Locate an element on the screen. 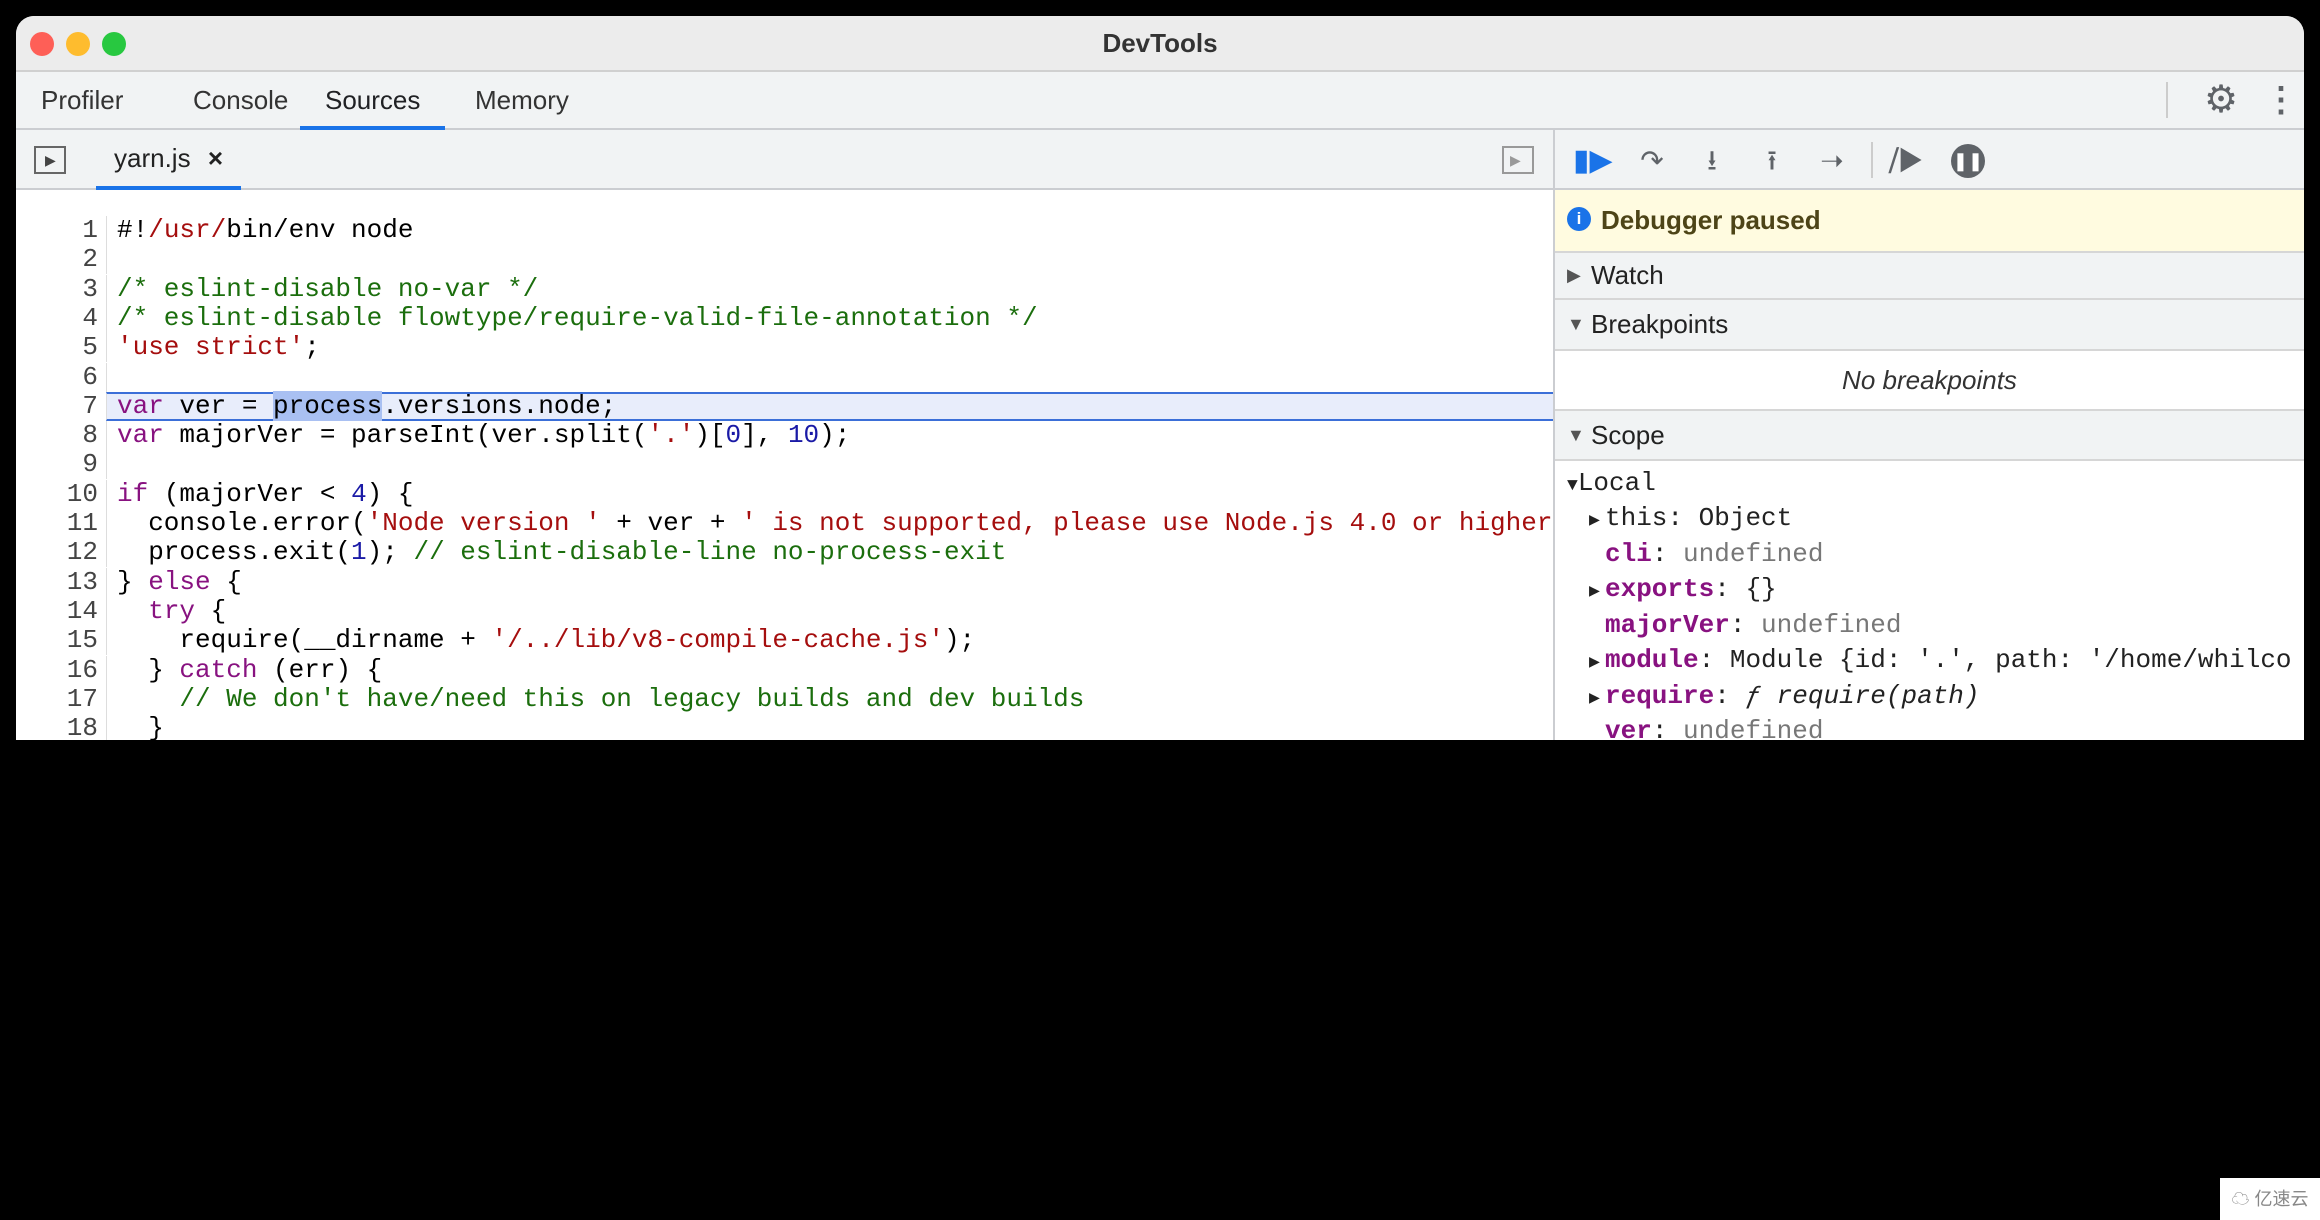 This screenshot has width=2320, height=1220. scope-variable: ver: undefined is located at coordinates (1706, 727).